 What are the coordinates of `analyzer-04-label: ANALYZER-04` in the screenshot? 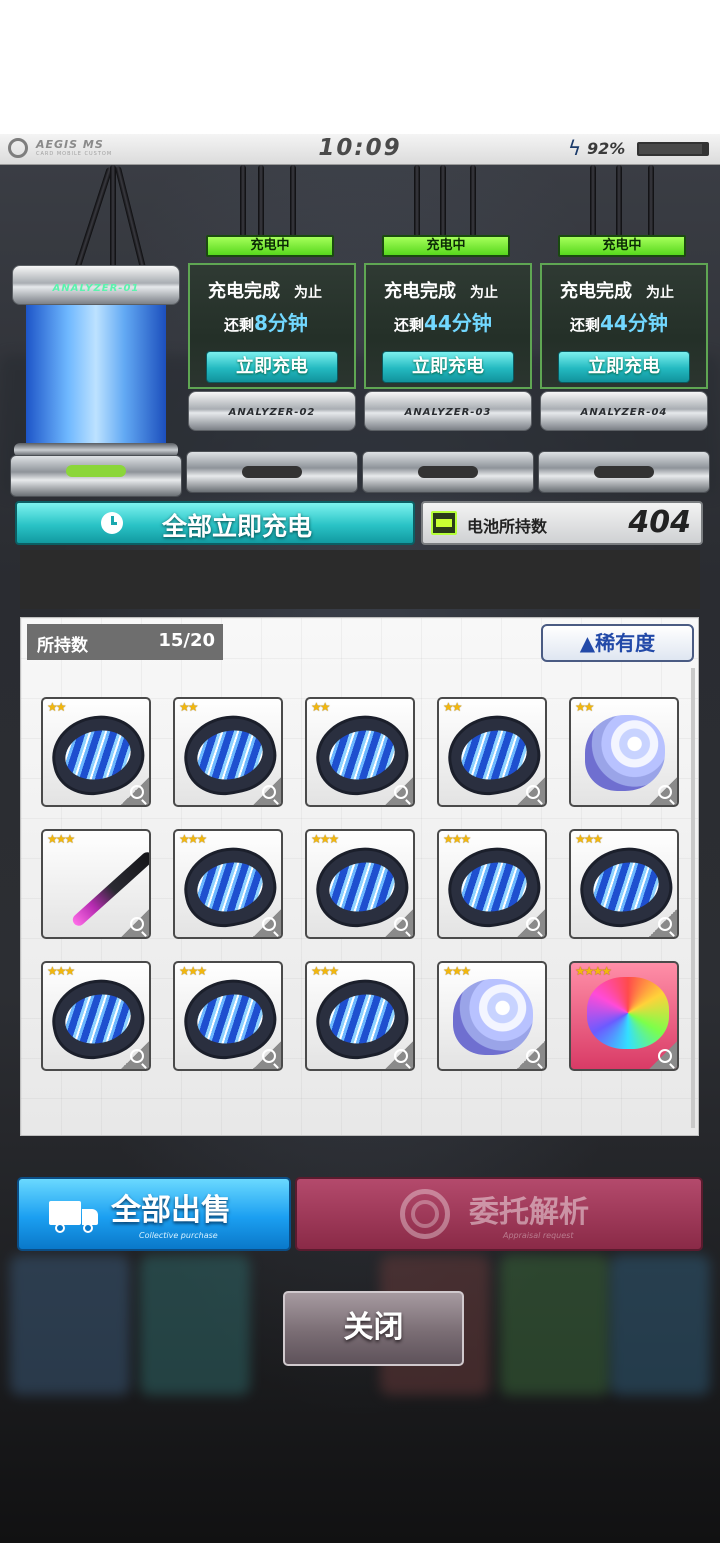 It's located at (624, 412).